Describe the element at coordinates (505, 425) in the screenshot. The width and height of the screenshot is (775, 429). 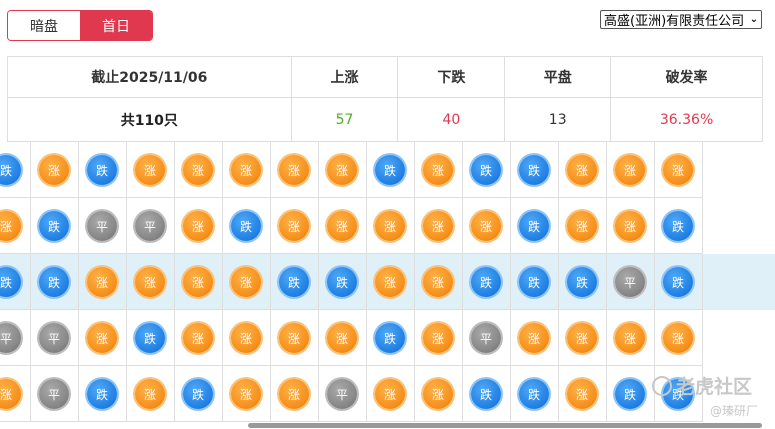
I see `horizontal-scrollbar` at that location.